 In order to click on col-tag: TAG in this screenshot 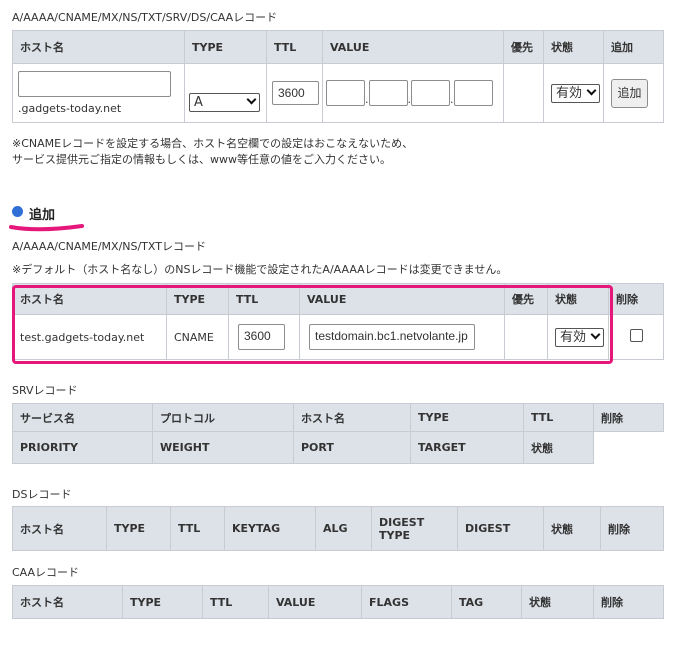, I will do `click(486, 602)`.